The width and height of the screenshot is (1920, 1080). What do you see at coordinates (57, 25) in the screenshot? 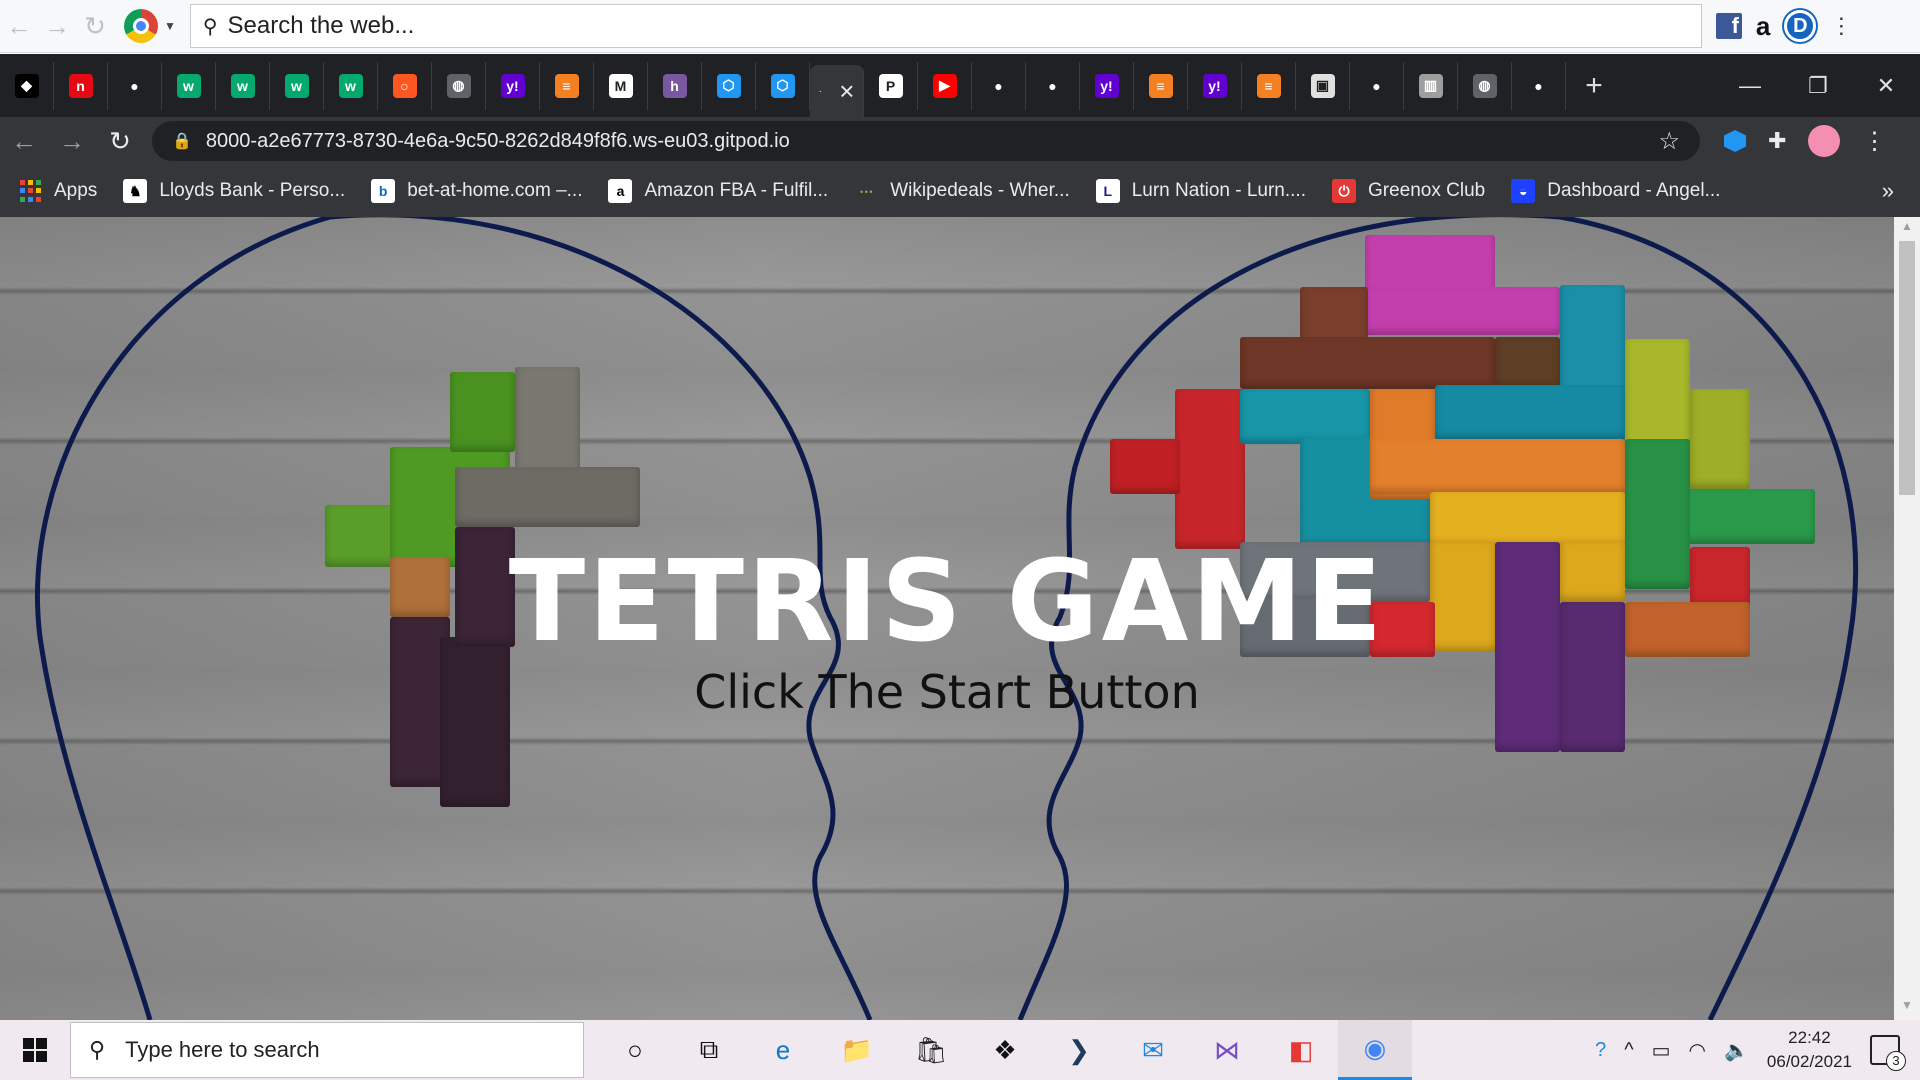
I see `forward-disabled-icon: →` at bounding box center [57, 25].